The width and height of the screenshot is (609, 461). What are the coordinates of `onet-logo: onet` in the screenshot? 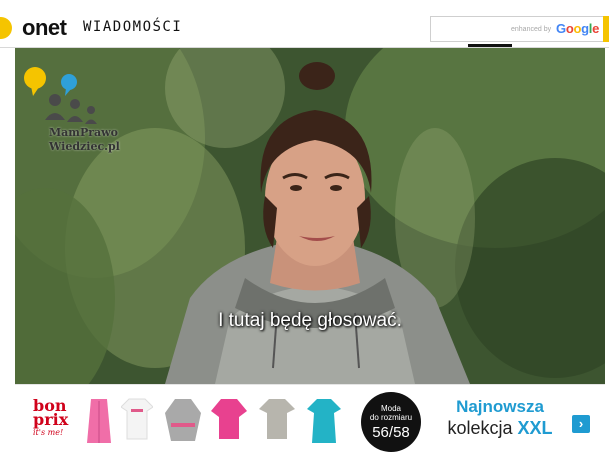 It's located at (44, 28).